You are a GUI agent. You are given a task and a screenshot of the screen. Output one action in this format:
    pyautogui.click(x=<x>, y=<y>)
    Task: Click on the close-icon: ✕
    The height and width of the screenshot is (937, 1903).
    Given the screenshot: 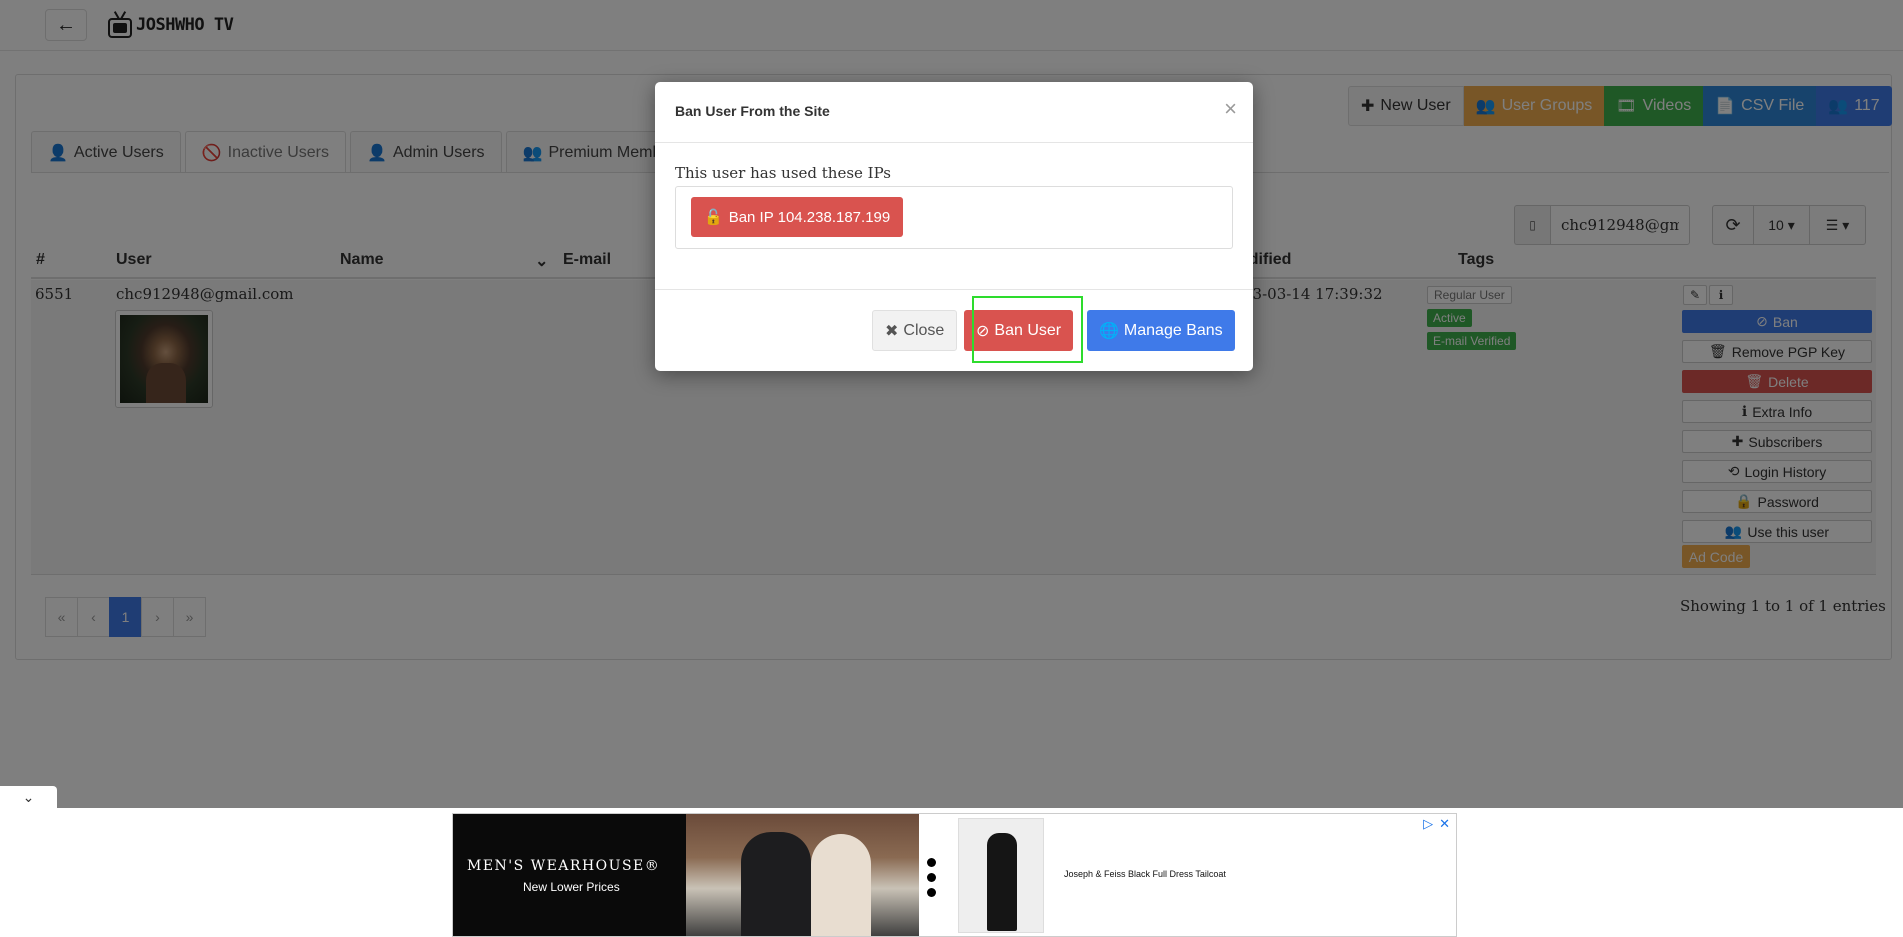 What is the action you would take?
    pyautogui.click(x=1444, y=824)
    